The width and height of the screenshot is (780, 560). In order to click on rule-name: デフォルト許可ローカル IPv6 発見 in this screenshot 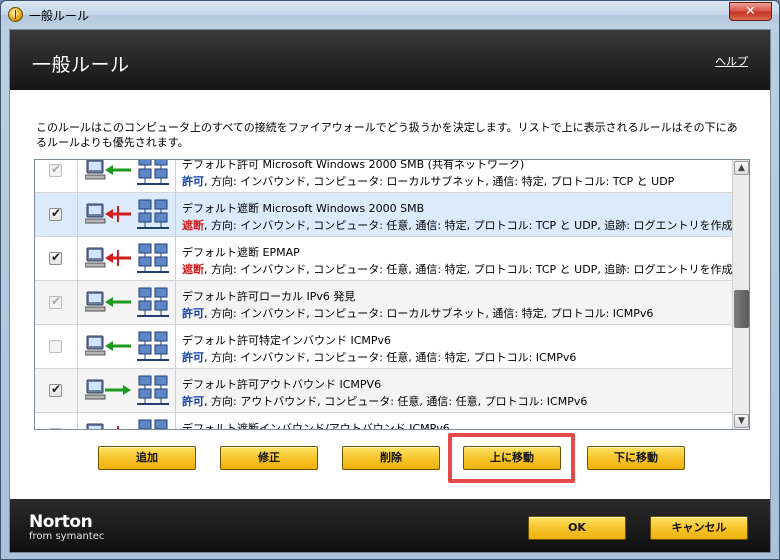, I will do `click(269, 296)`.